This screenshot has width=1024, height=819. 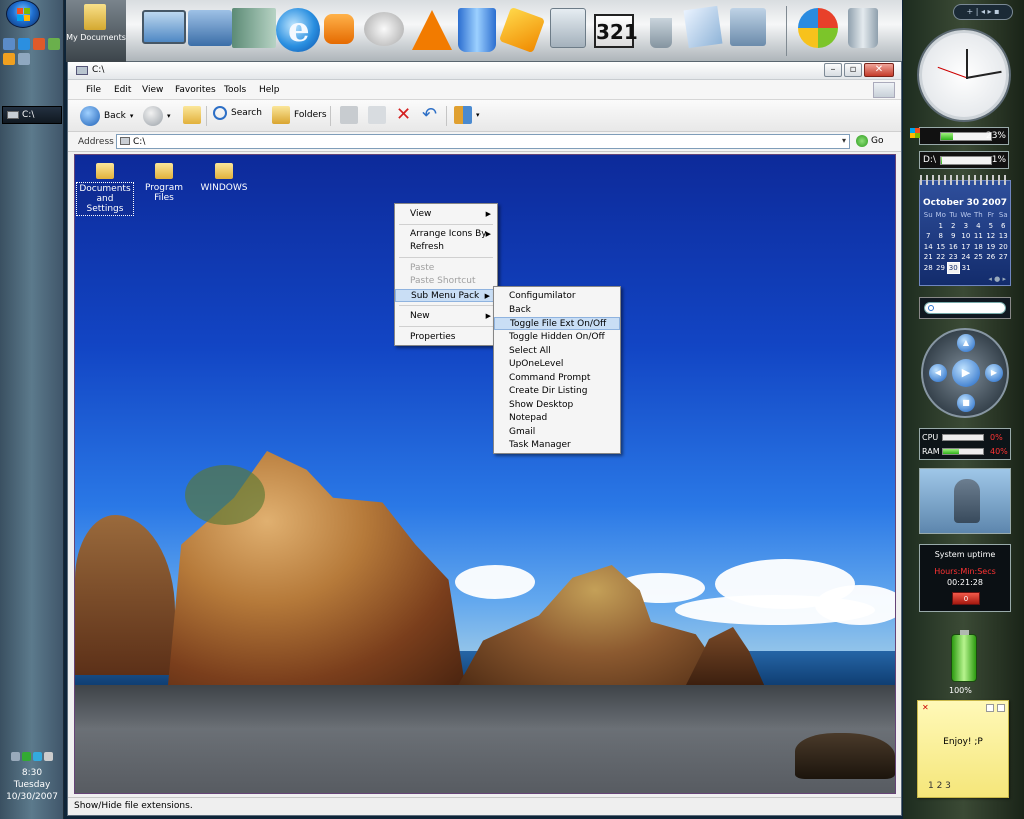 I want to click on calendar-day: 8, so click(x=940, y=236).